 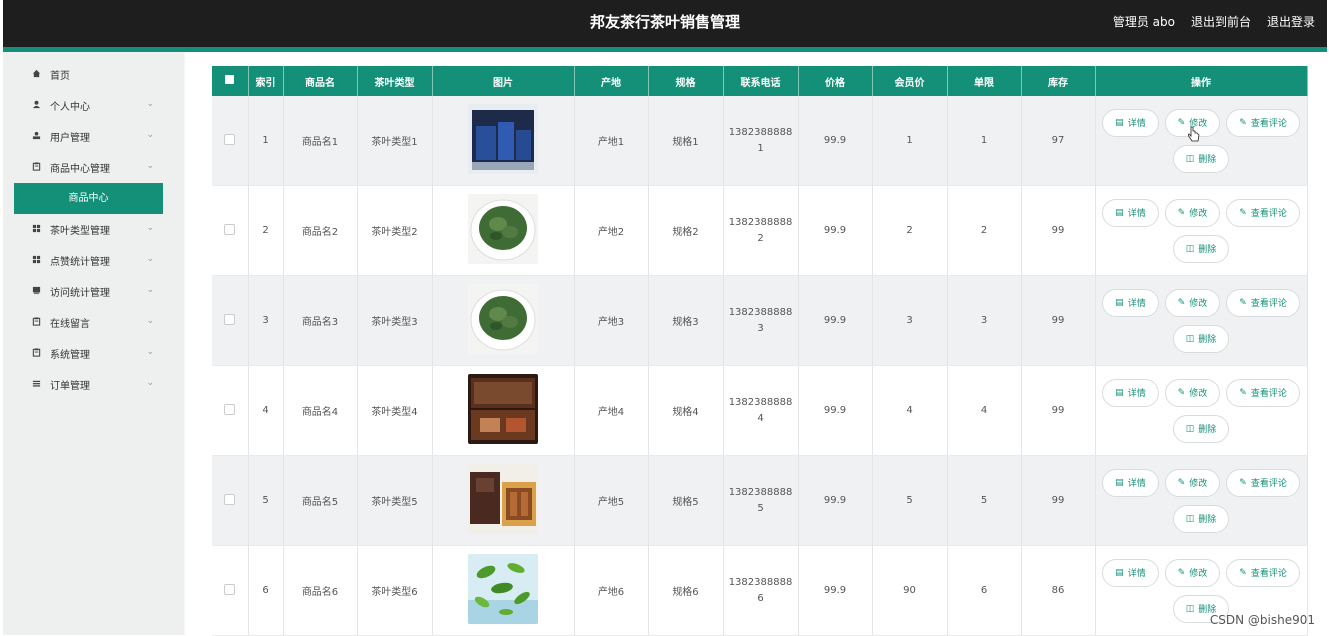 I want to click on cell-origin: 产地2, so click(x=611, y=230).